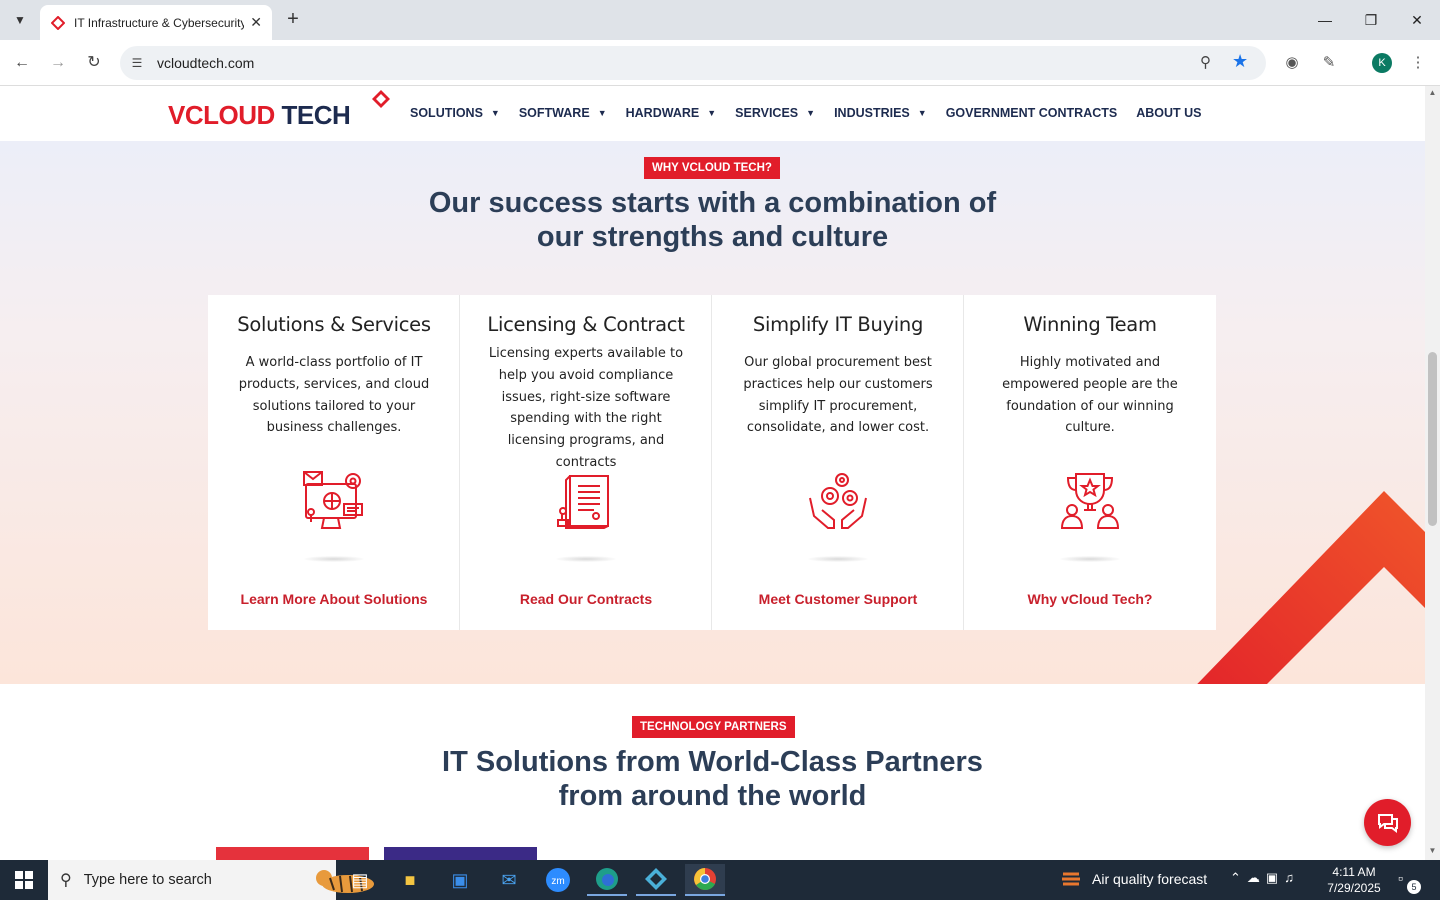 The width and height of the screenshot is (1440, 900). I want to click on nav-about-us: ABOUT US, so click(1168, 113).